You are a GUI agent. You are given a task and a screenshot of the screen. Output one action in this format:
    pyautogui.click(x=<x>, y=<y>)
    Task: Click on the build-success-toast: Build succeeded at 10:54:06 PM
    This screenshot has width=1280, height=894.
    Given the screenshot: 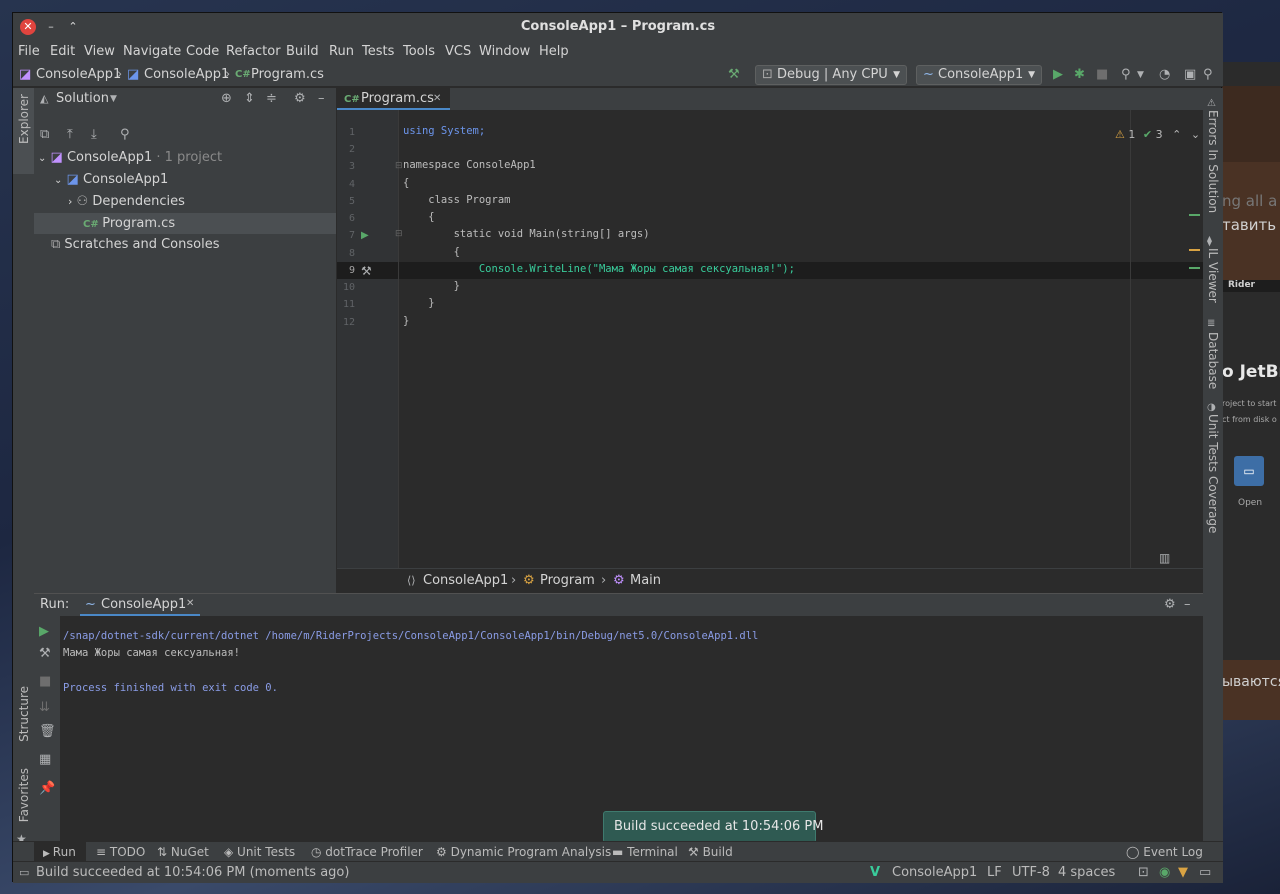 What is the action you would take?
    pyautogui.click(x=713, y=827)
    